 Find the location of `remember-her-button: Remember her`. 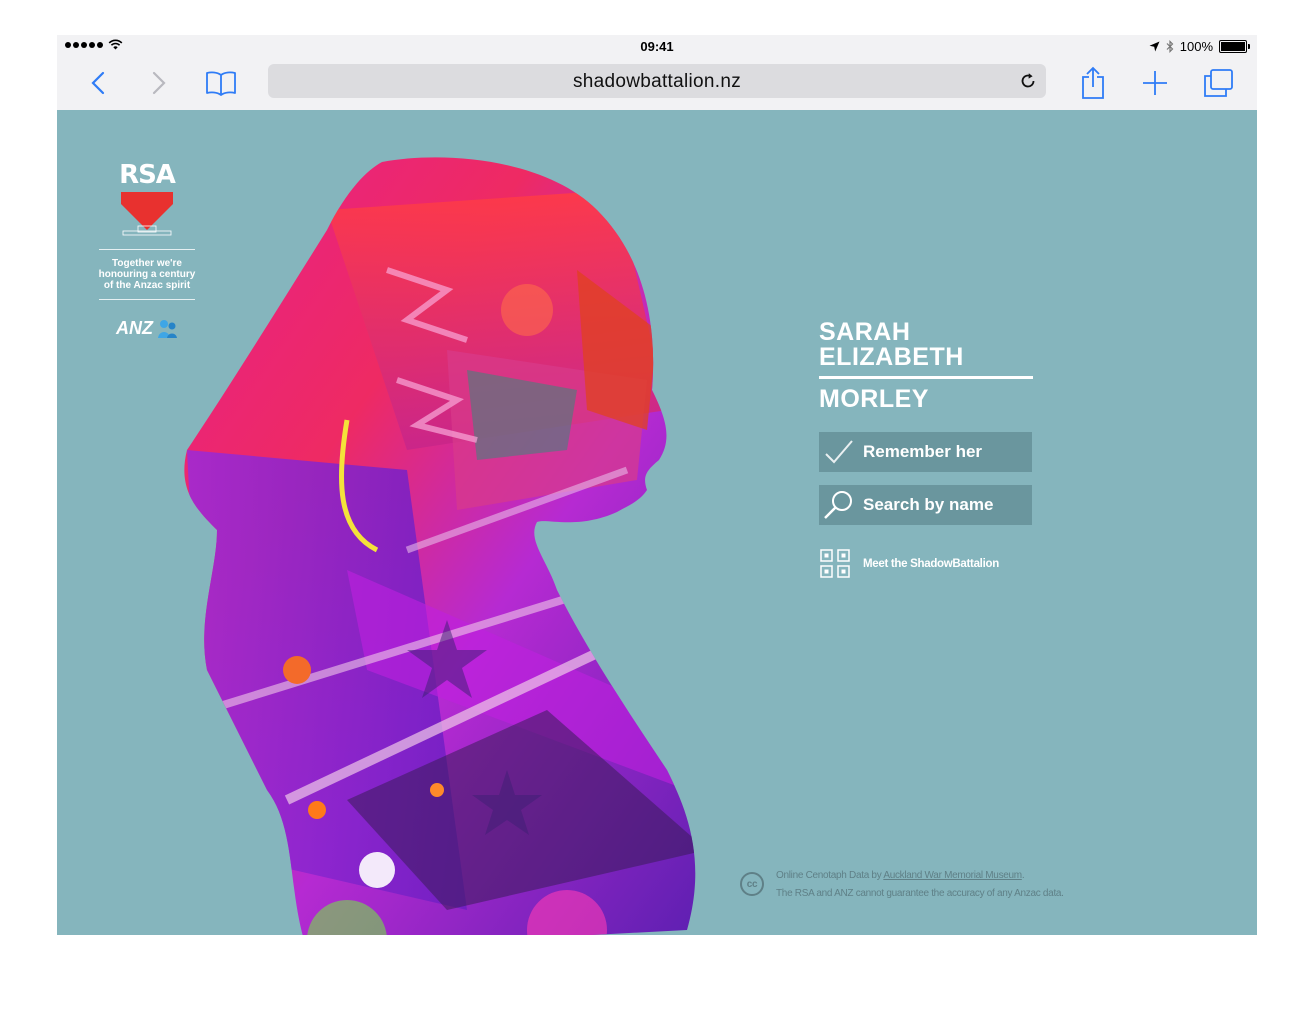

remember-her-button: Remember her is located at coordinates (925, 452).